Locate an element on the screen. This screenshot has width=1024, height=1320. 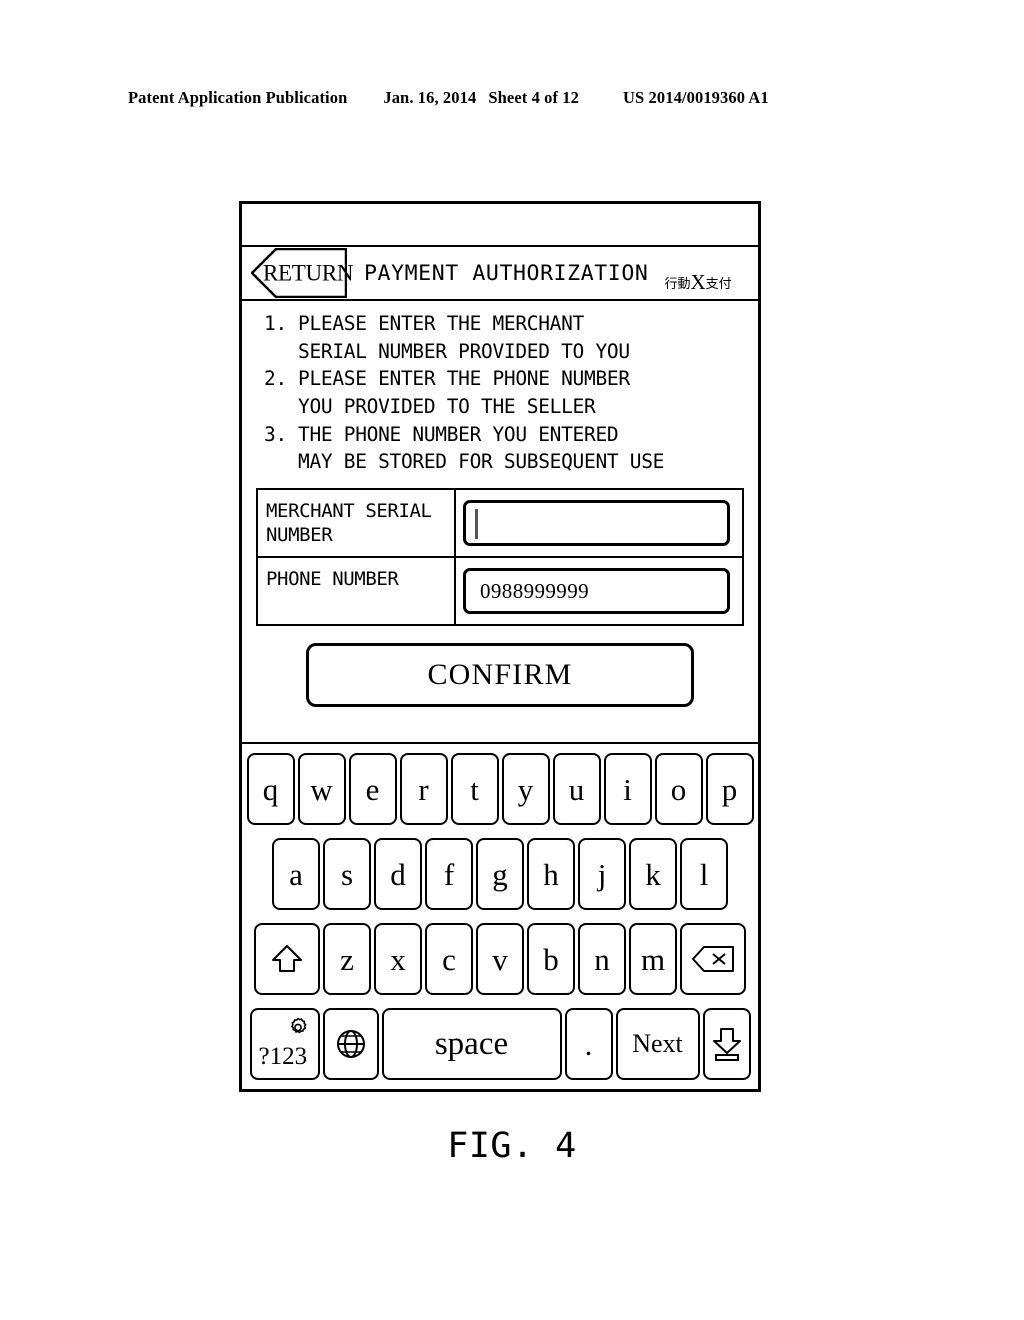
hide-keyboard-key is located at coordinates (726, 1044).